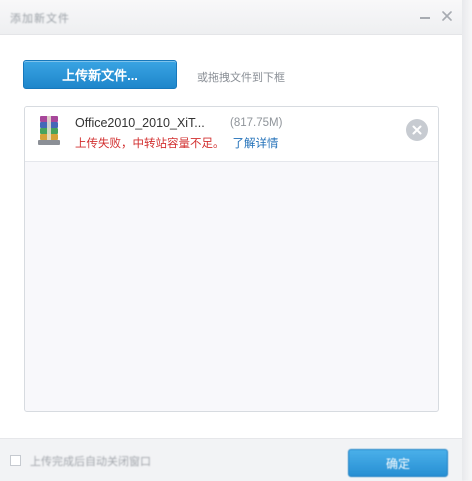 This screenshot has height=481, width=472. I want to click on close-icon, so click(447, 16).